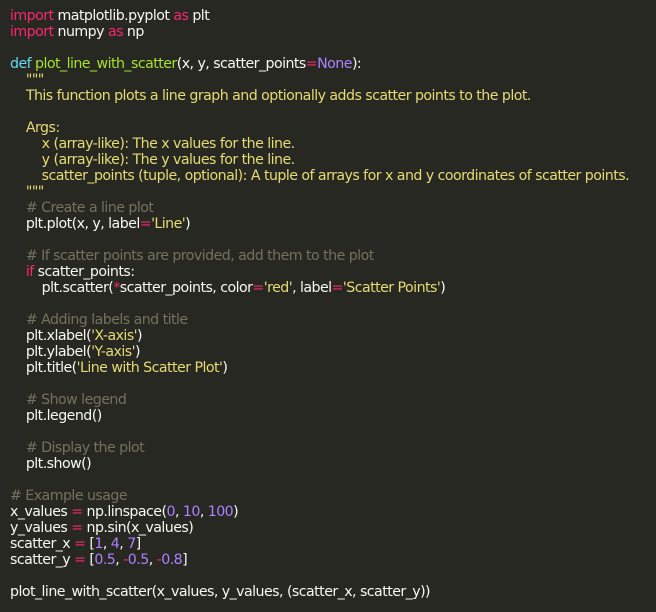  Describe the element at coordinates (62, 288) in the screenshot. I see `code-token: plt.scatter(` at that location.